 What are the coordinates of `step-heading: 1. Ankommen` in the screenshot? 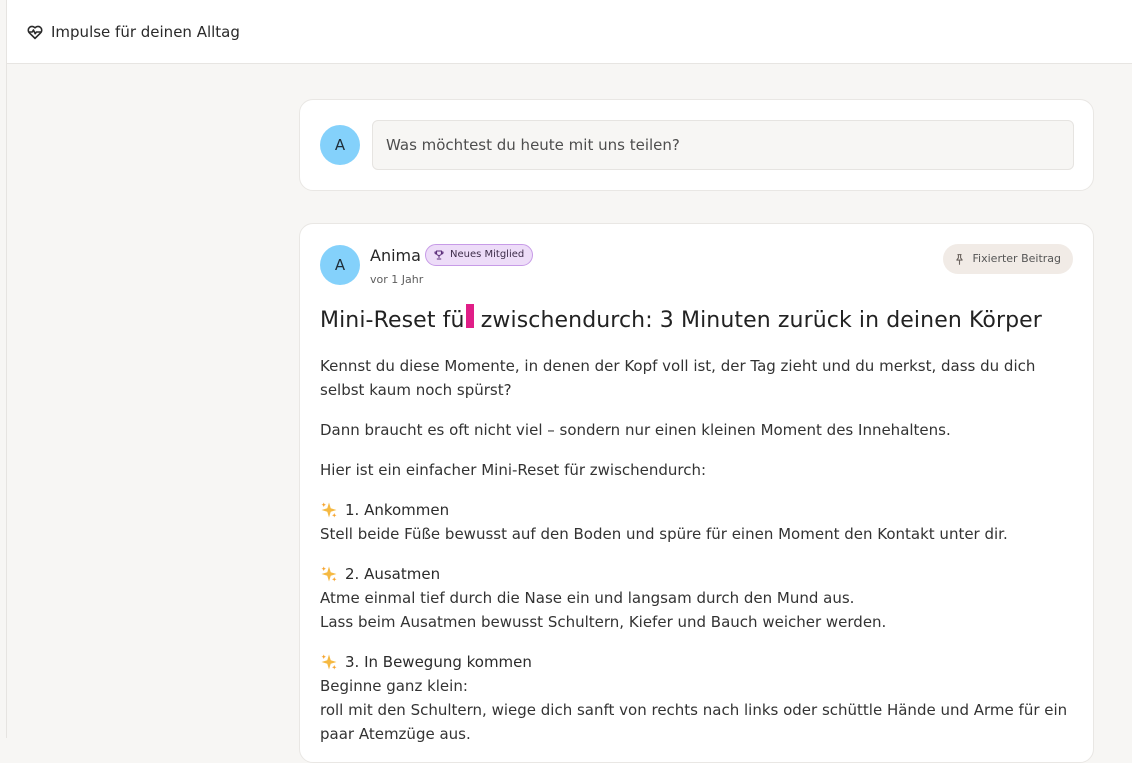 It's located at (696, 510).